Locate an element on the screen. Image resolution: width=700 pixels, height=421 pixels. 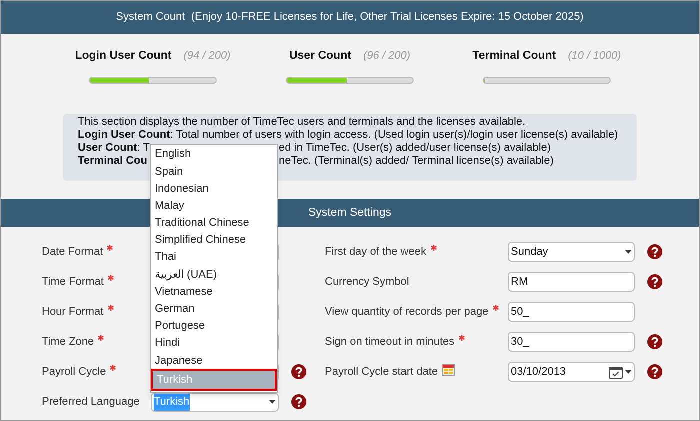
input-field: 30_ is located at coordinates (571, 342).